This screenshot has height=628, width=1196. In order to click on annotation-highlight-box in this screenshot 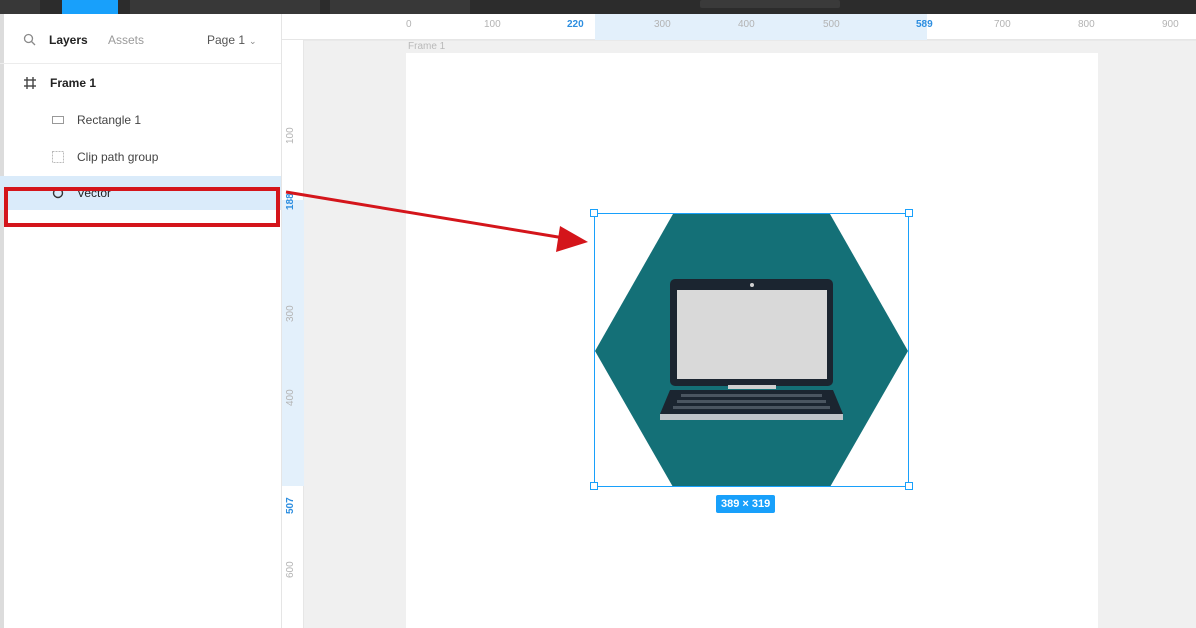, I will do `click(142, 207)`.